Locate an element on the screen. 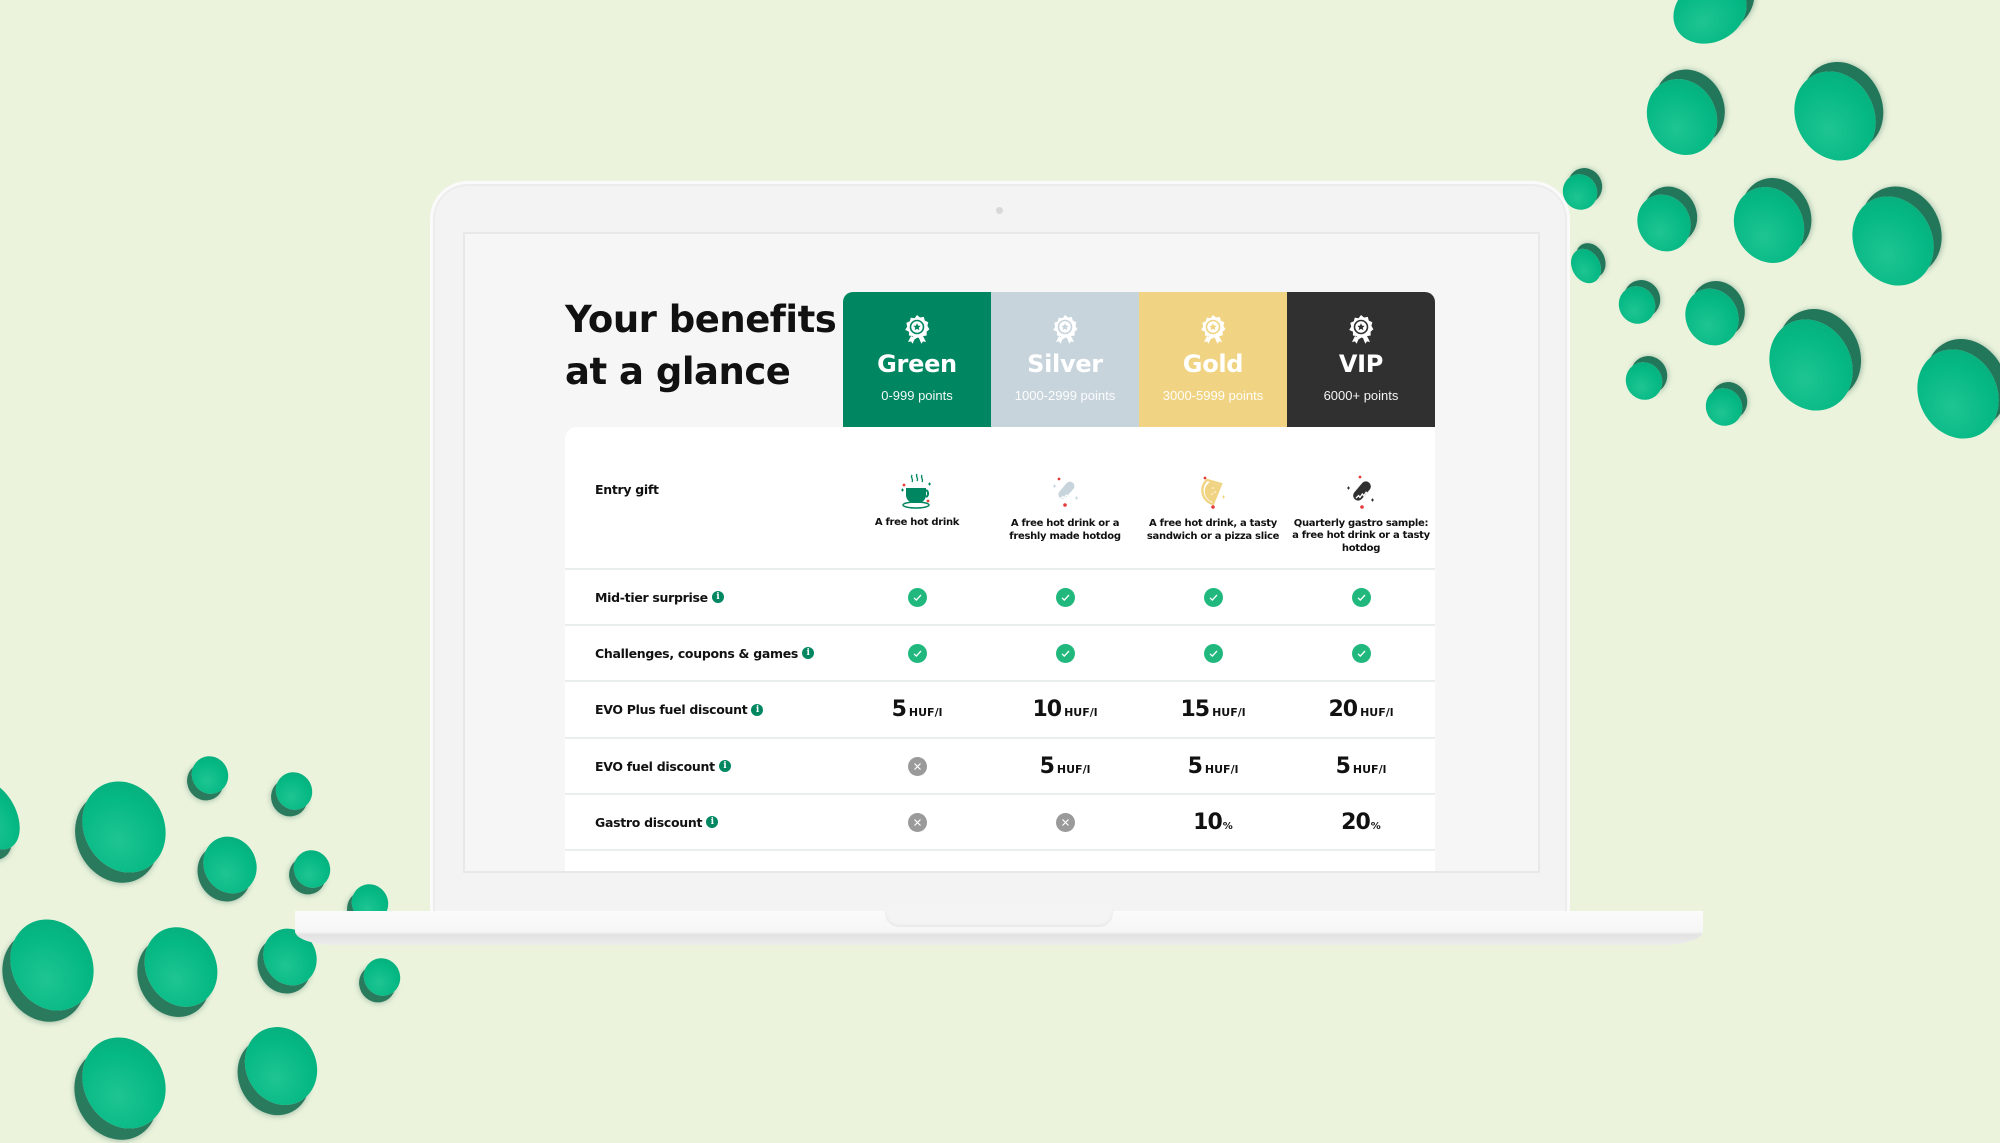  entry-gift-cell: A free hot drink is located at coordinates (917, 500).